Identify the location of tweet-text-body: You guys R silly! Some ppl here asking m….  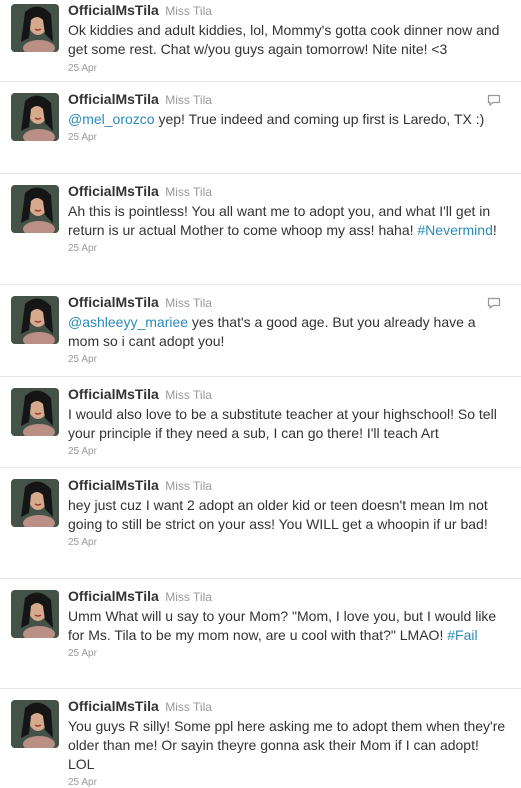
(287, 745).